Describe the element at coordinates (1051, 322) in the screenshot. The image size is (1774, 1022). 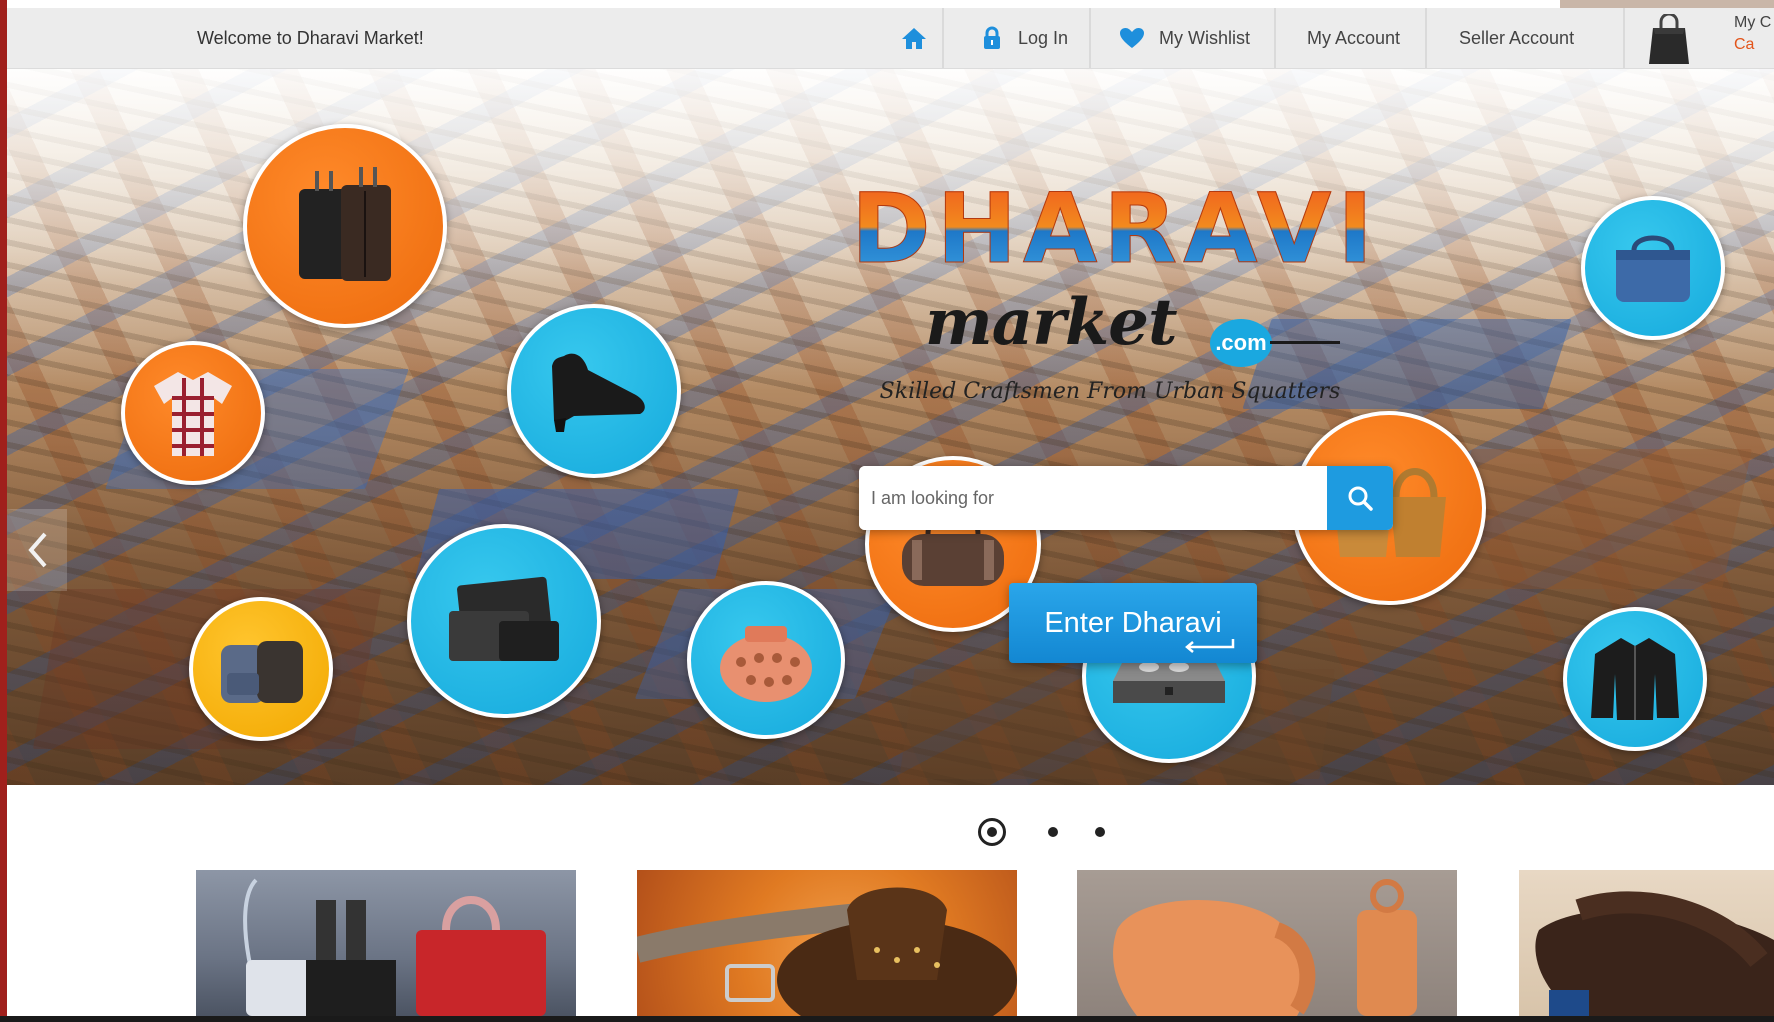
I see `logo-market: market` at that location.